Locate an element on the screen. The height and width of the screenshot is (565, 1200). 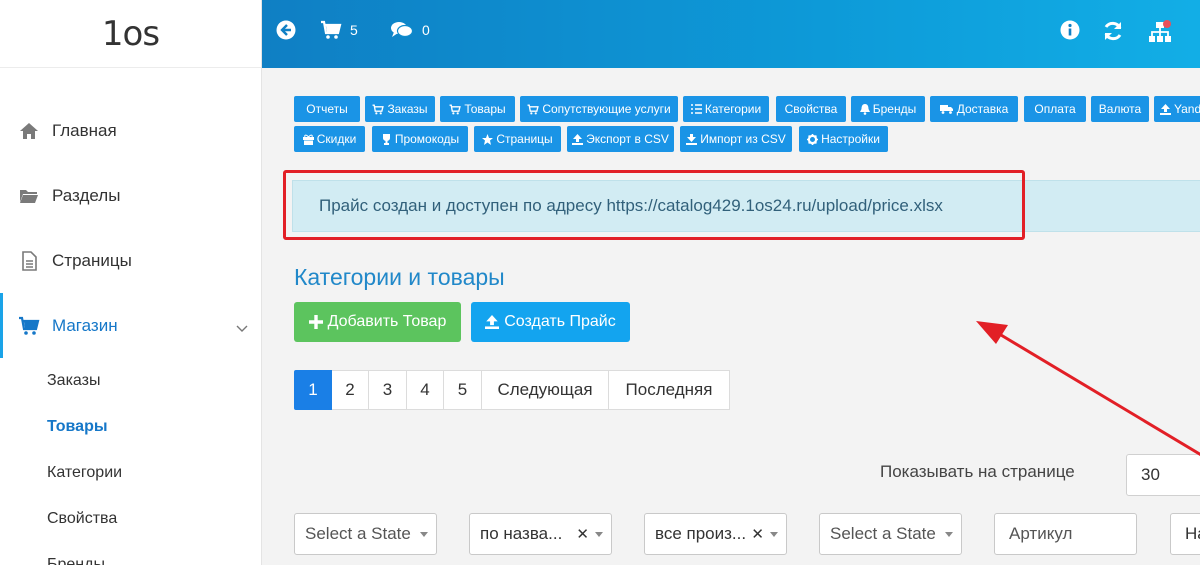
tab-payment: Оплата is located at coordinates (1055, 109).